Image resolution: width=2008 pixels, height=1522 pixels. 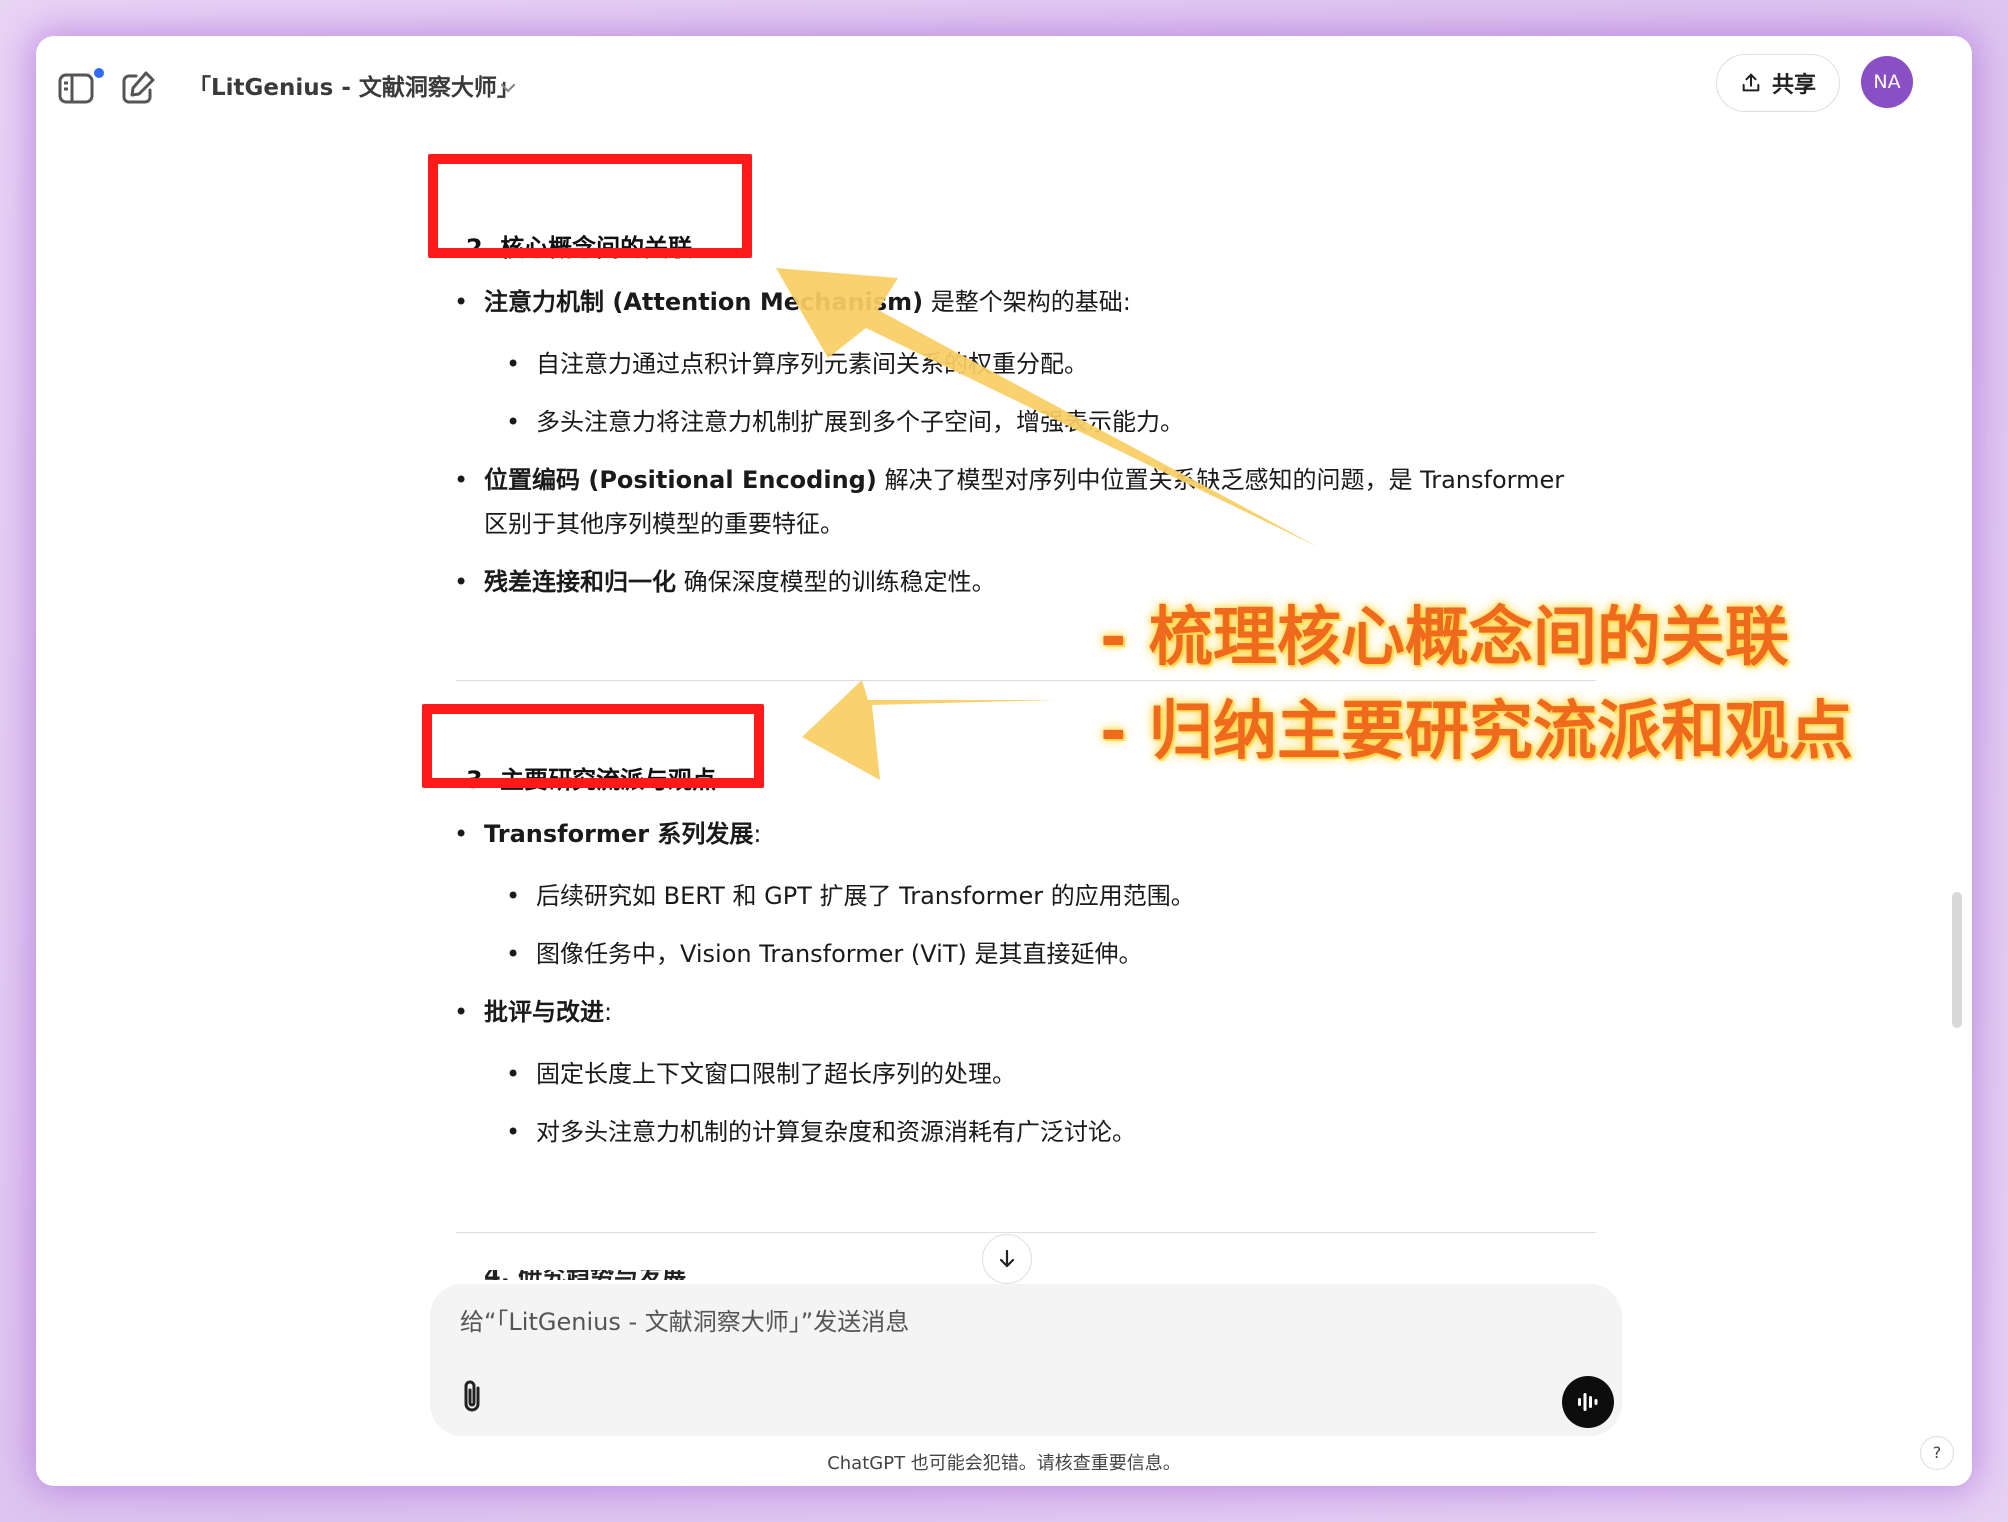 What do you see at coordinates (1751, 82) in the screenshot?
I see `share-icon` at bounding box center [1751, 82].